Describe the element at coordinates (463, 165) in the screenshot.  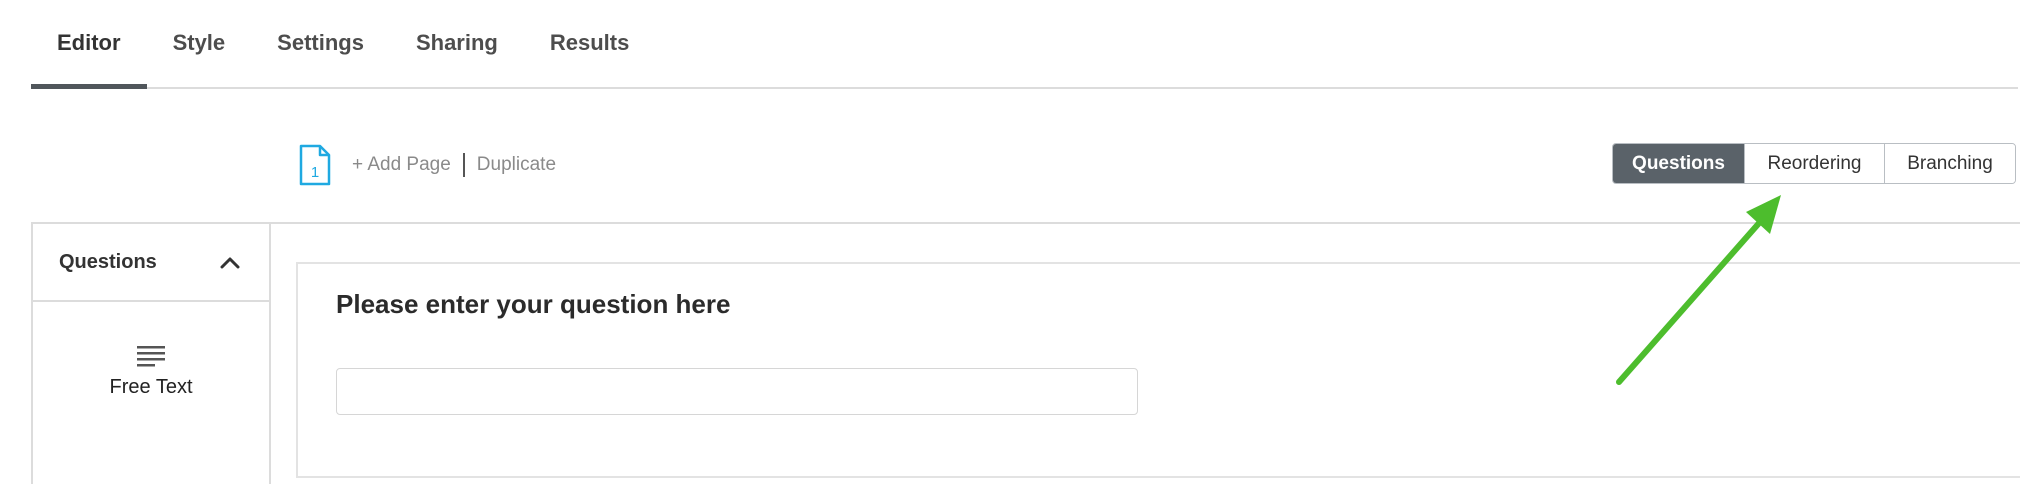
I see `action-separator` at that location.